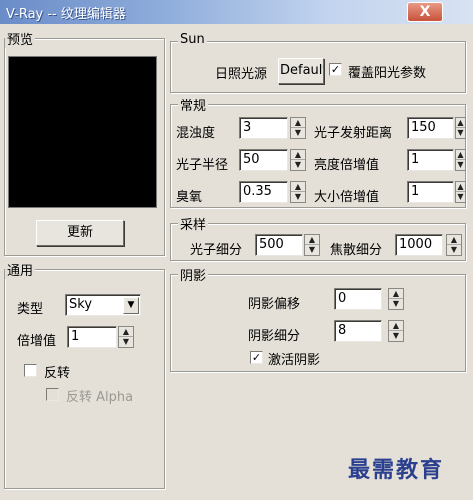 The image size is (473, 500). What do you see at coordinates (347, 197) in the screenshot?
I see `size-mult-label: 大小倍增值` at bounding box center [347, 197].